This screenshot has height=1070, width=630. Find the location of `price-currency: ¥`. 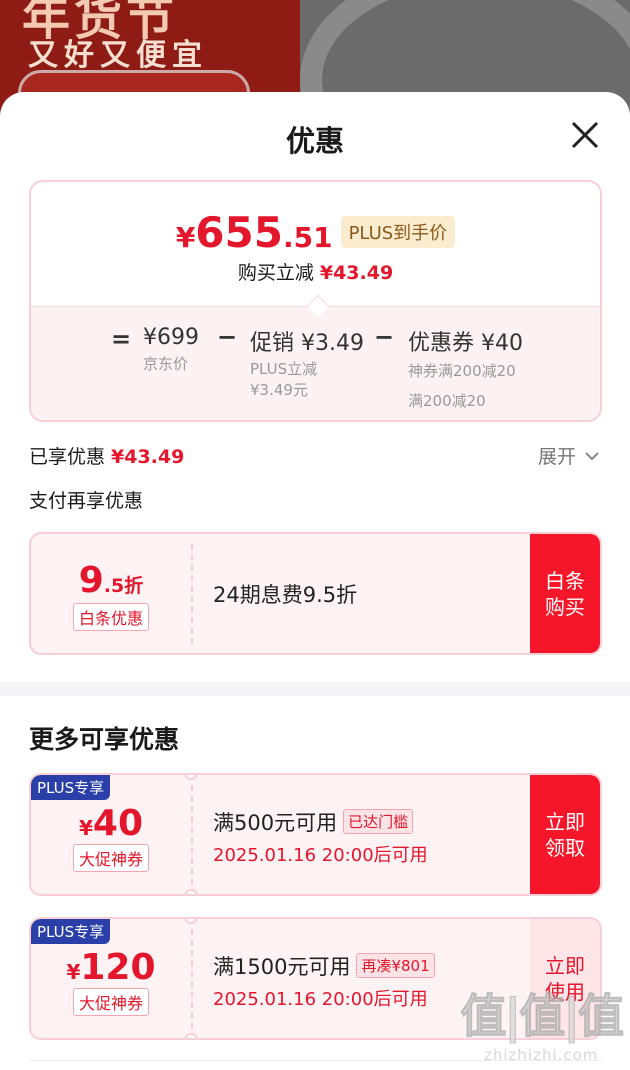

price-currency: ¥ is located at coordinates (185, 237).